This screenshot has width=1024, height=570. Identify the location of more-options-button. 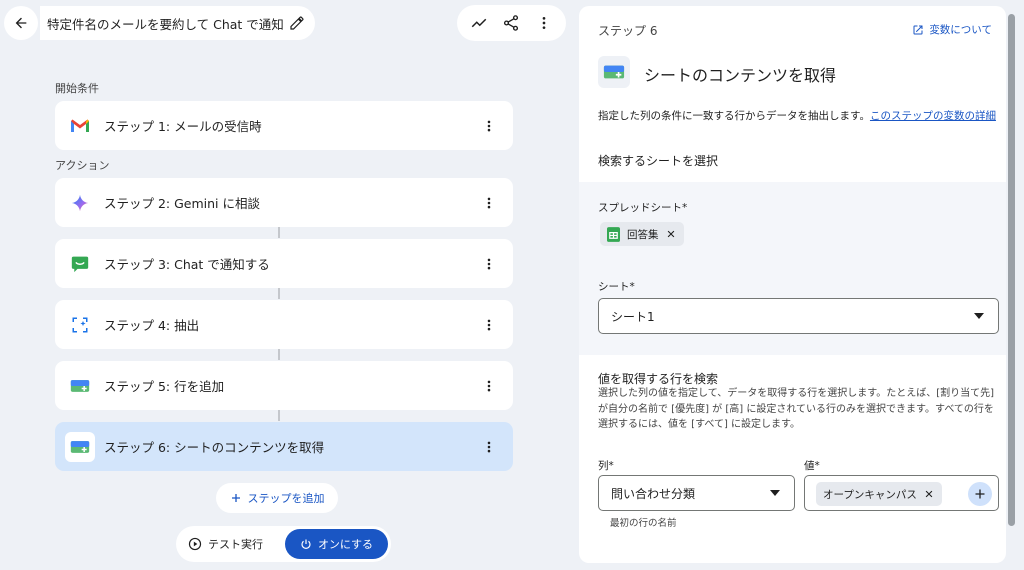
(544, 23).